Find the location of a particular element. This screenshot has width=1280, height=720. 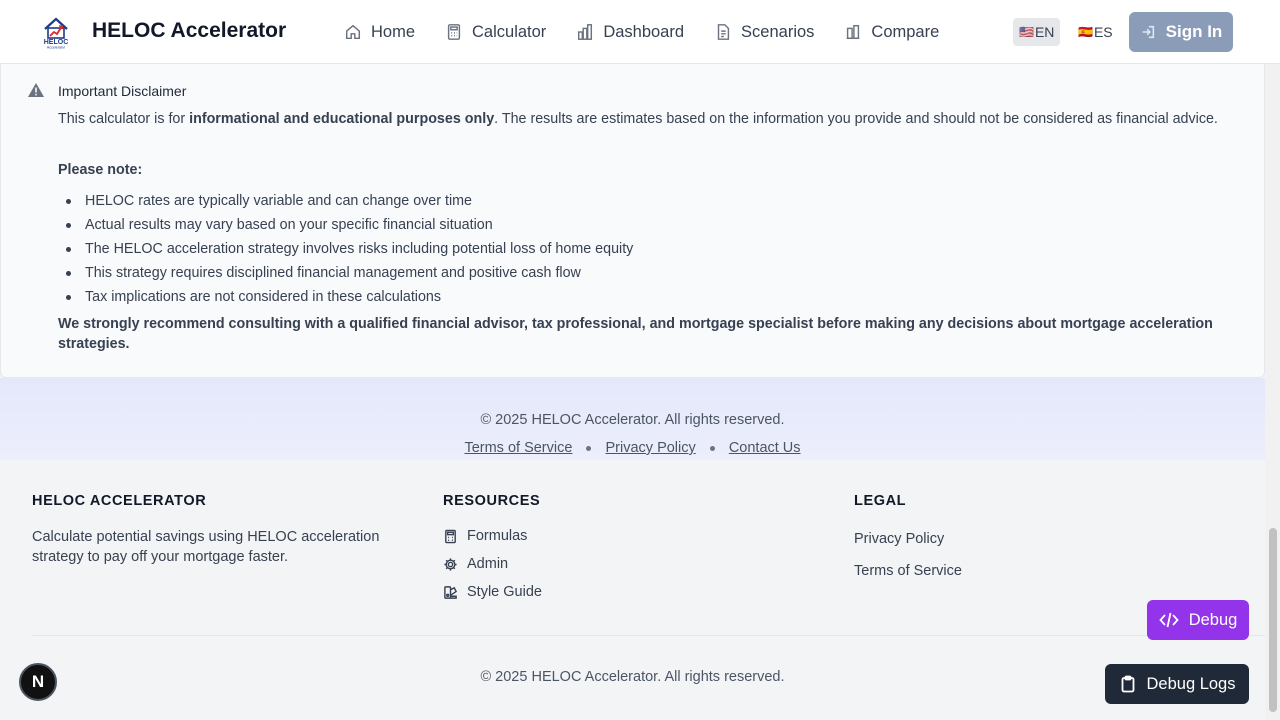

nav-compare: Compare is located at coordinates (891, 32).